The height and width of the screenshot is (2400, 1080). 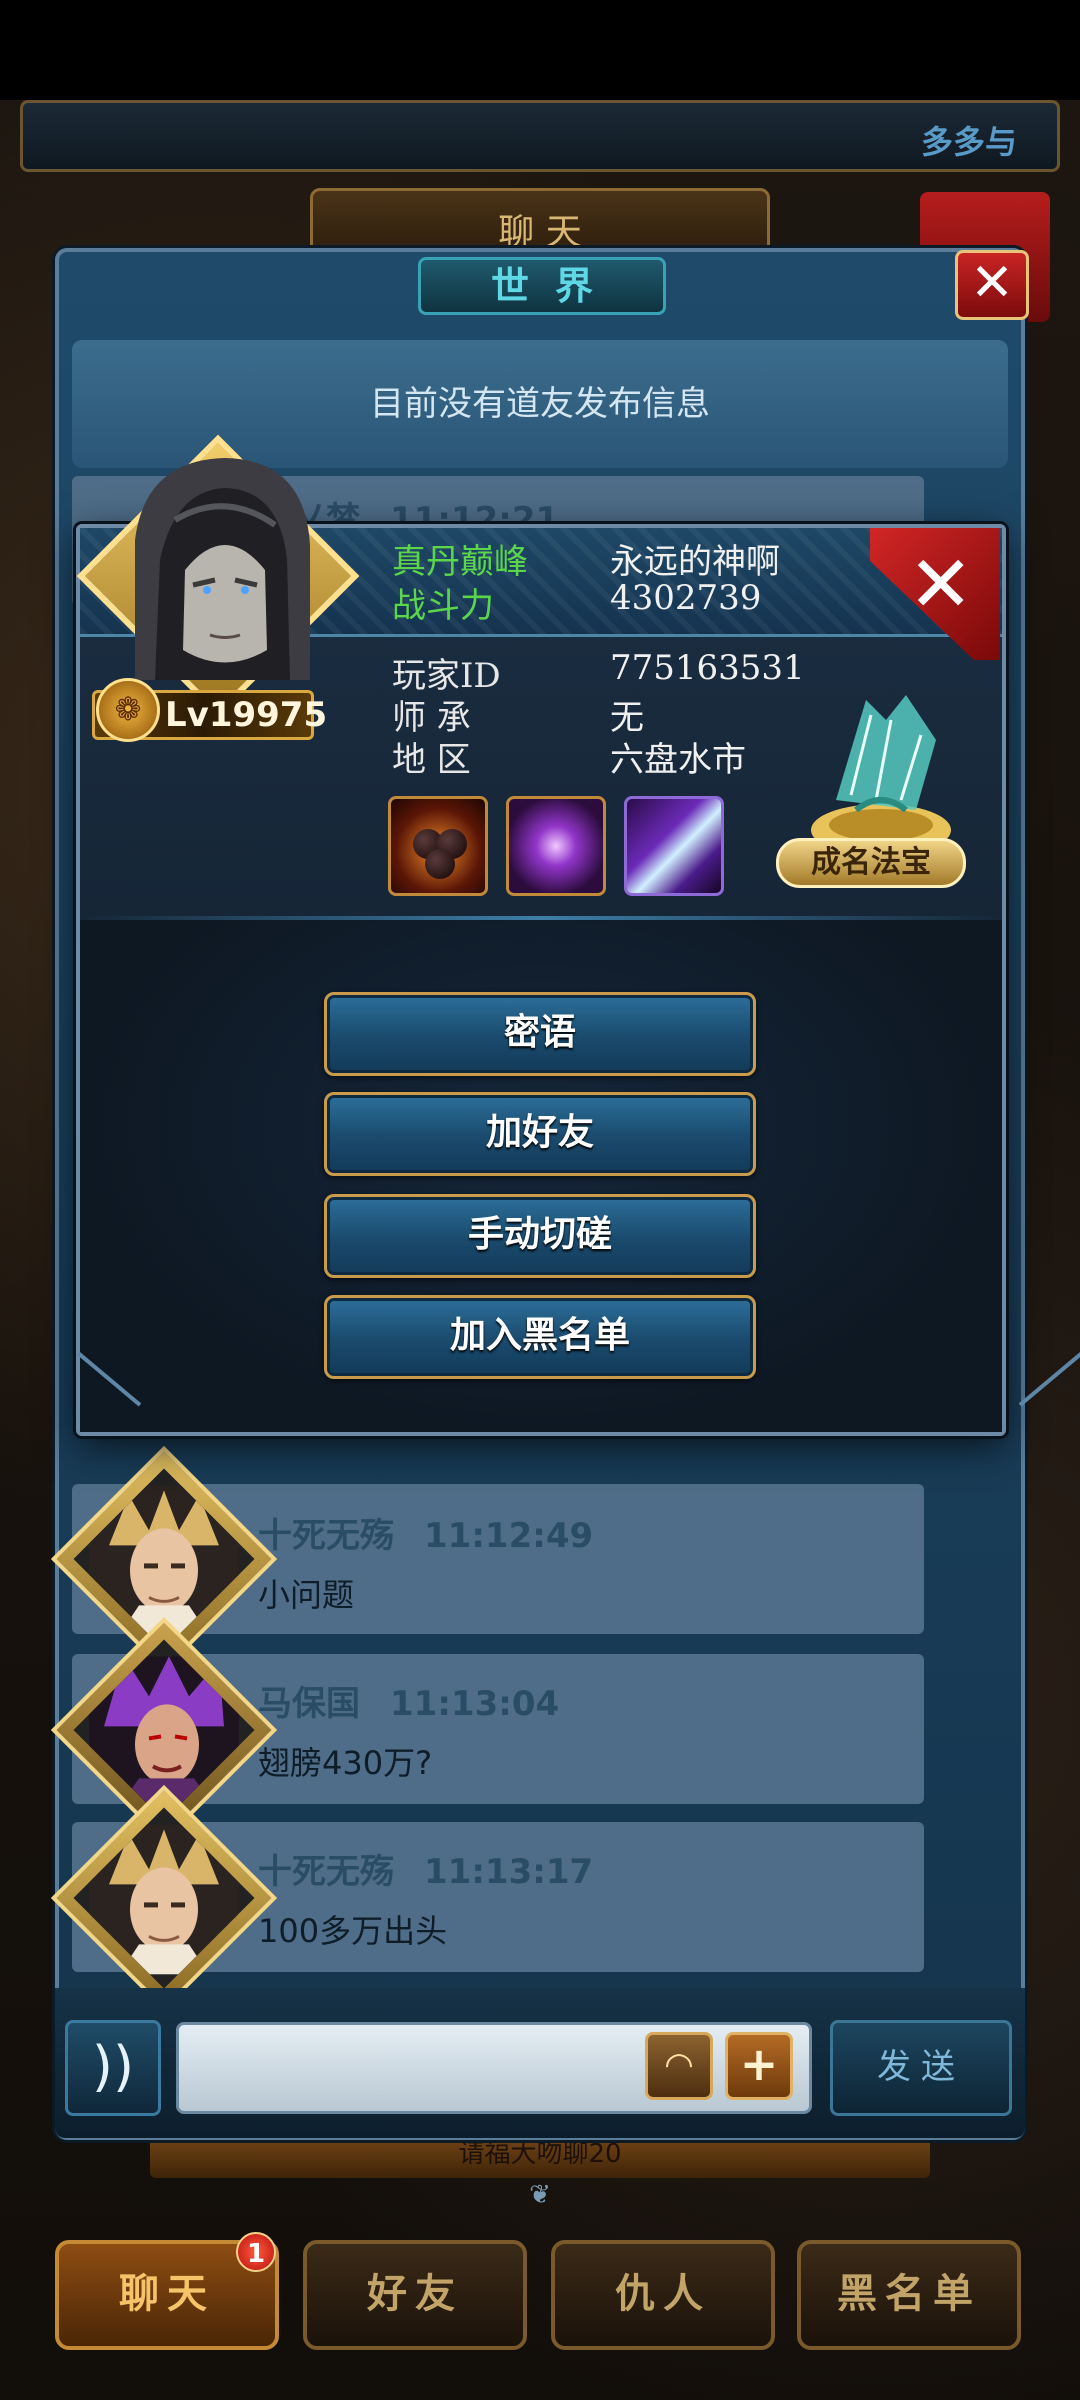 I want to click on message-text: 100多万出头, so click(x=353, y=1931).